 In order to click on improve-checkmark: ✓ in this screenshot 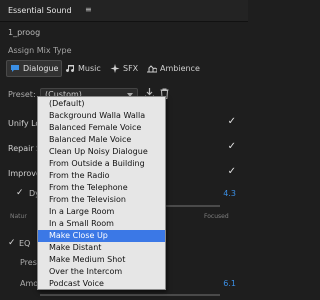, I will do `click(232, 171)`.